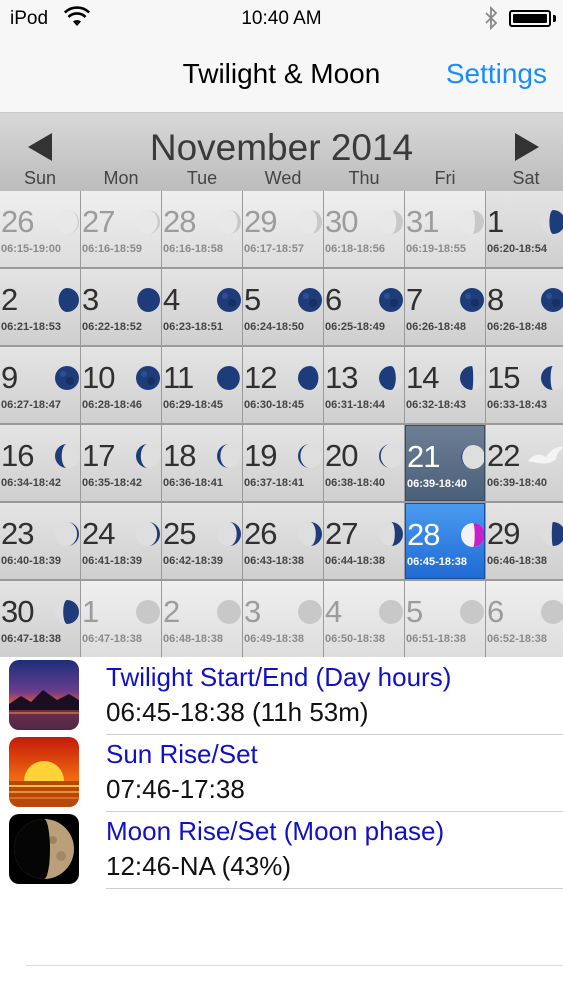 This screenshot has height=1000, width=563. What do you see at coordinates (121, 229) in the screenshot?
I see `calendar-day-cell: 27 06:16-18:59` at bounding box center [121, 229].